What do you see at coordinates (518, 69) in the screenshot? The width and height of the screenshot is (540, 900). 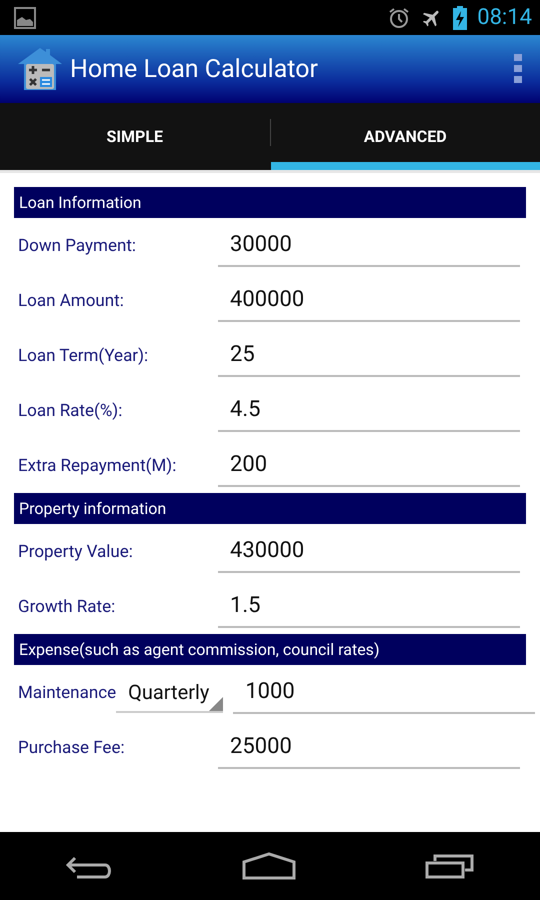 I see `overflow-menu-icon` at bounding box center [518, 69].